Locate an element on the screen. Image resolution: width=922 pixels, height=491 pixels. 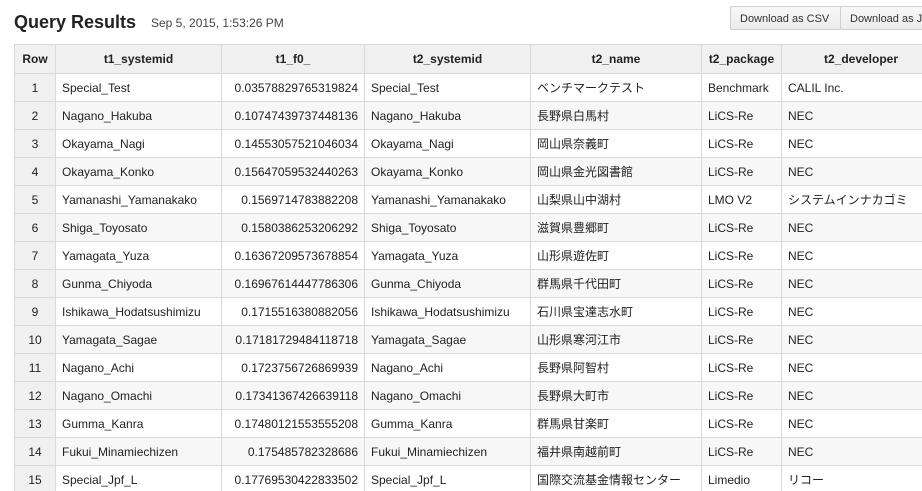
t1-f0-cell: 0.14553057521046034 is located at coordinates (293, 143).